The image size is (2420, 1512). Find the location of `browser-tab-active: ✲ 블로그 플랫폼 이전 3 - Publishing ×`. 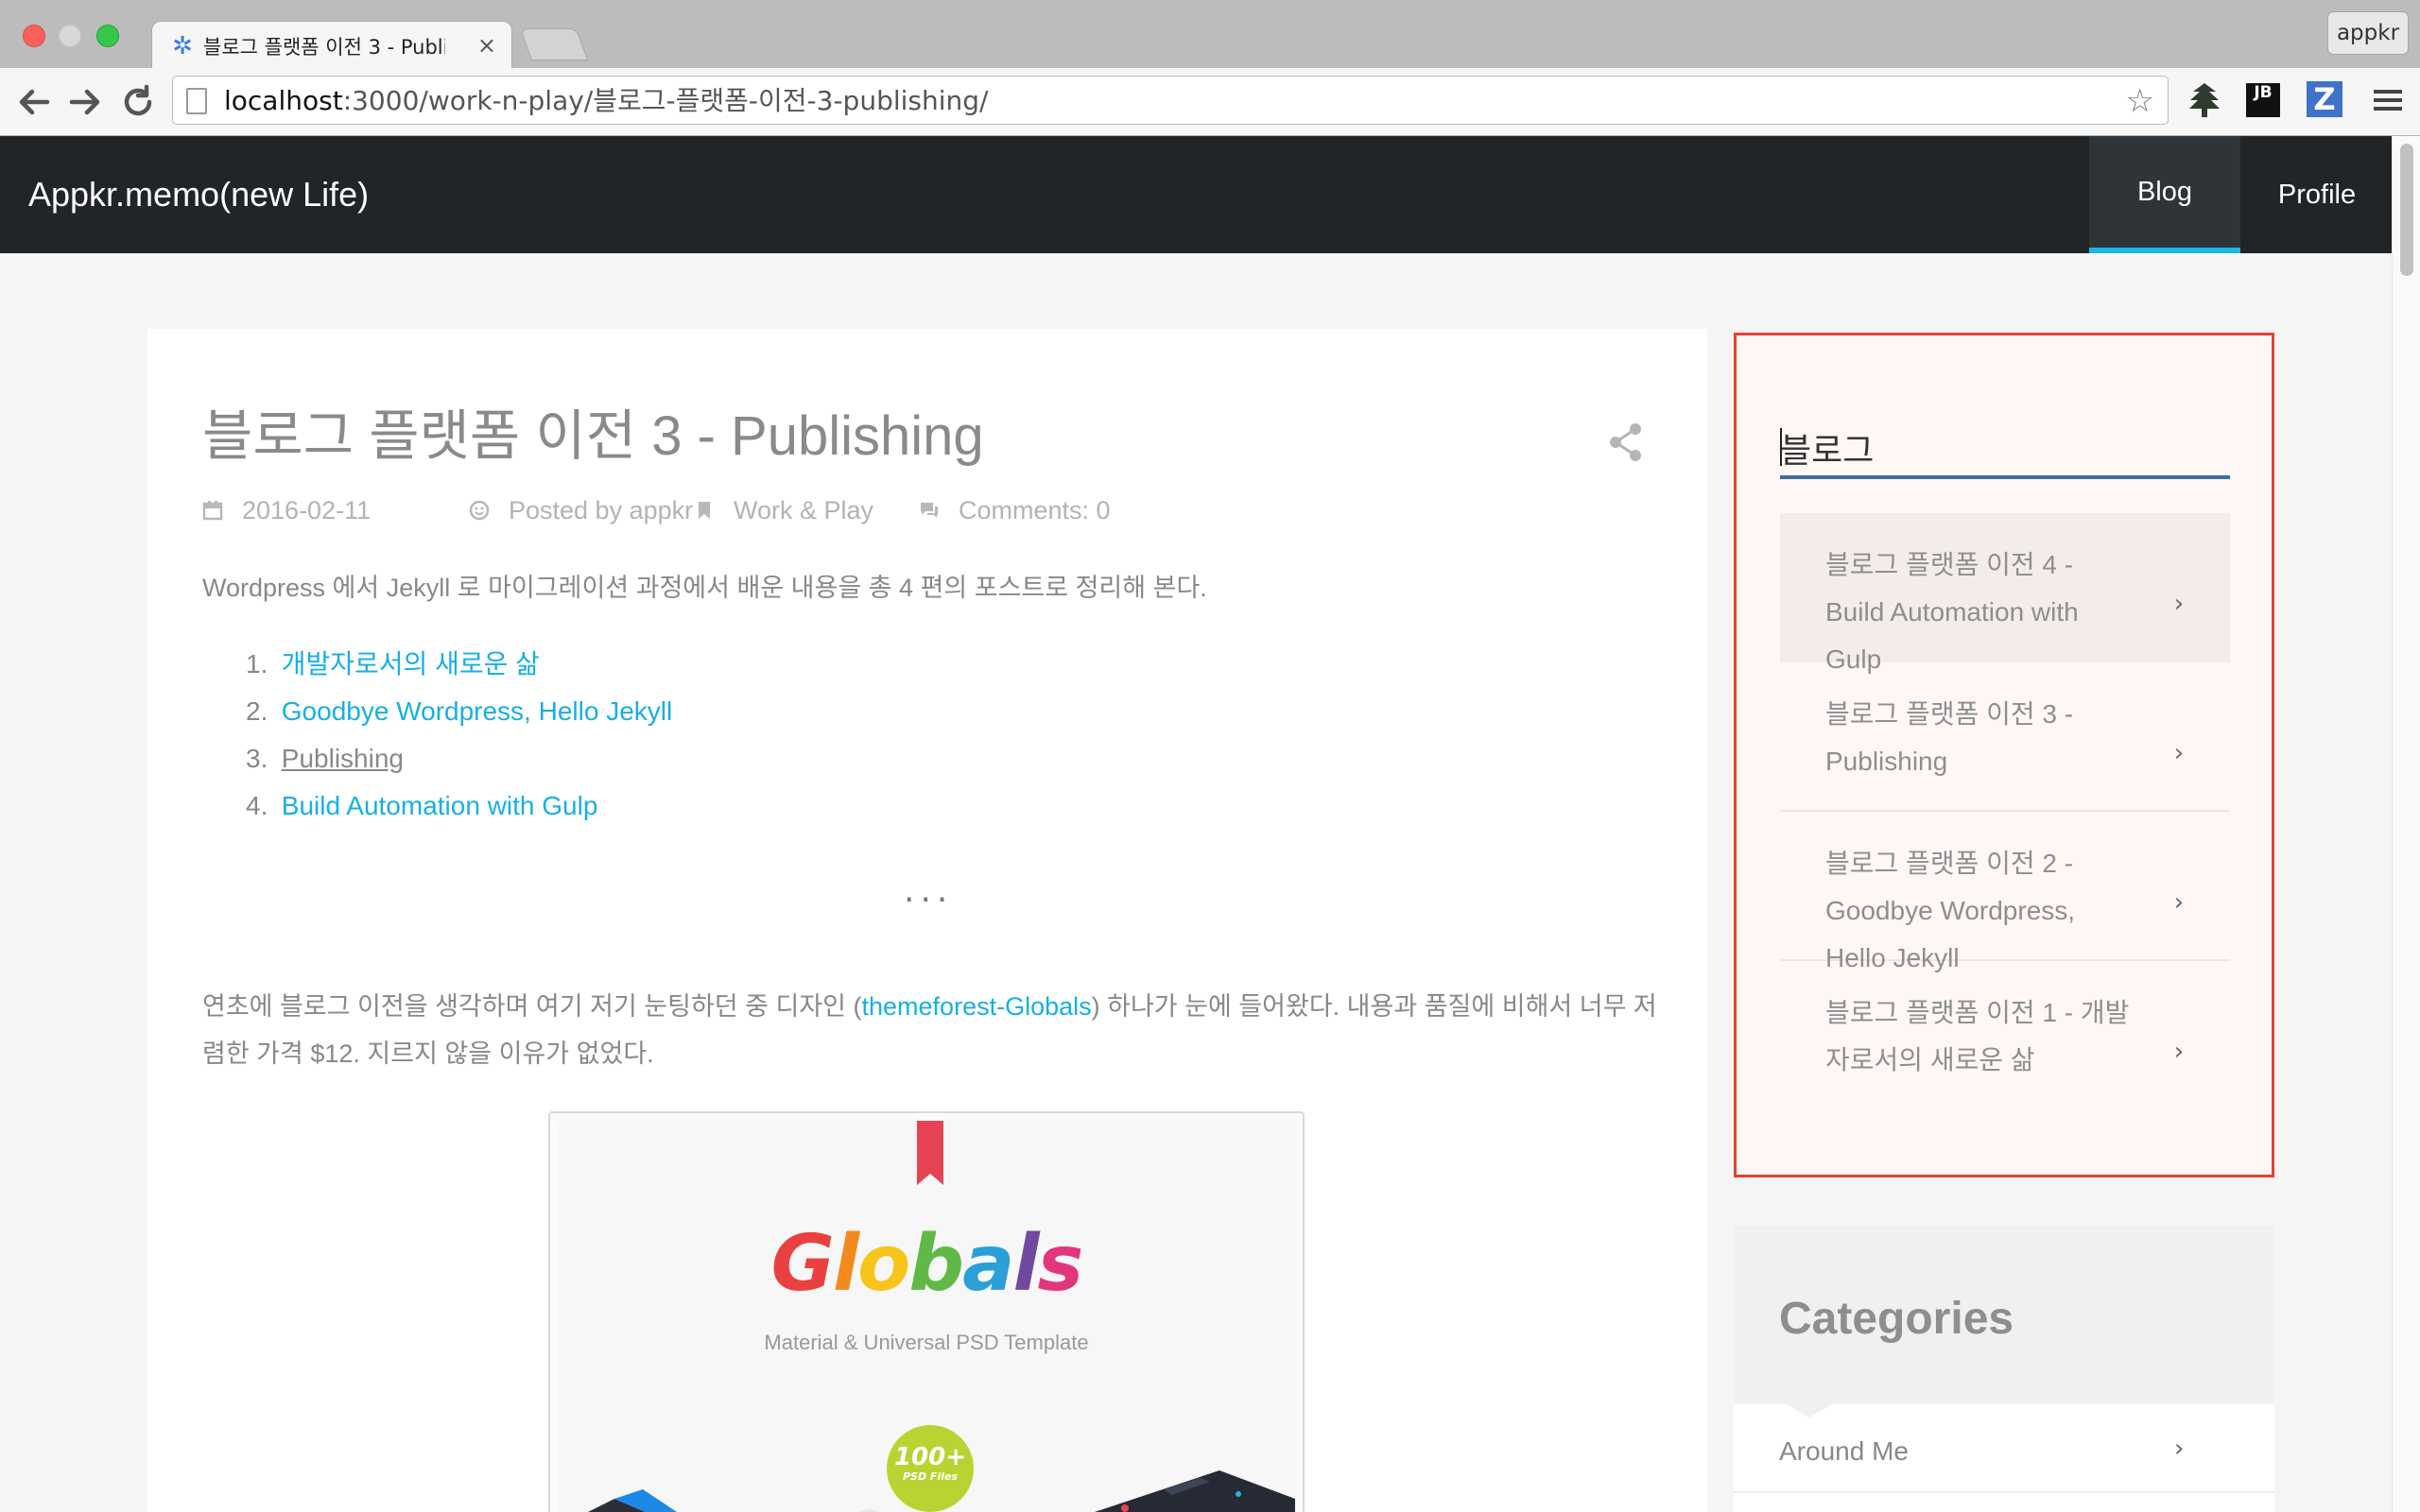

browser-tab-active: ✲ 블로그 플랫폼 이전 3 - Publishing × is located at coordinates (331, 45).